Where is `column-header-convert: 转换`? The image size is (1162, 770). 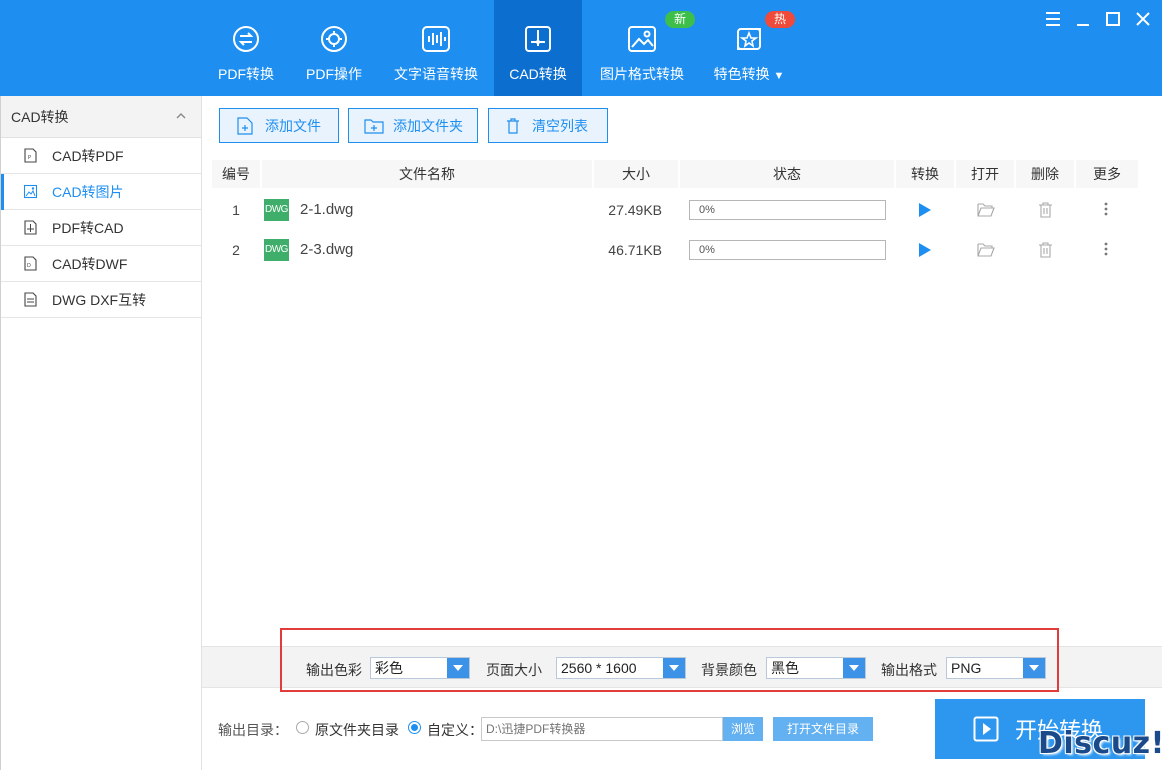
column-header-convert: 转换 is located at coordinates (925, 174).